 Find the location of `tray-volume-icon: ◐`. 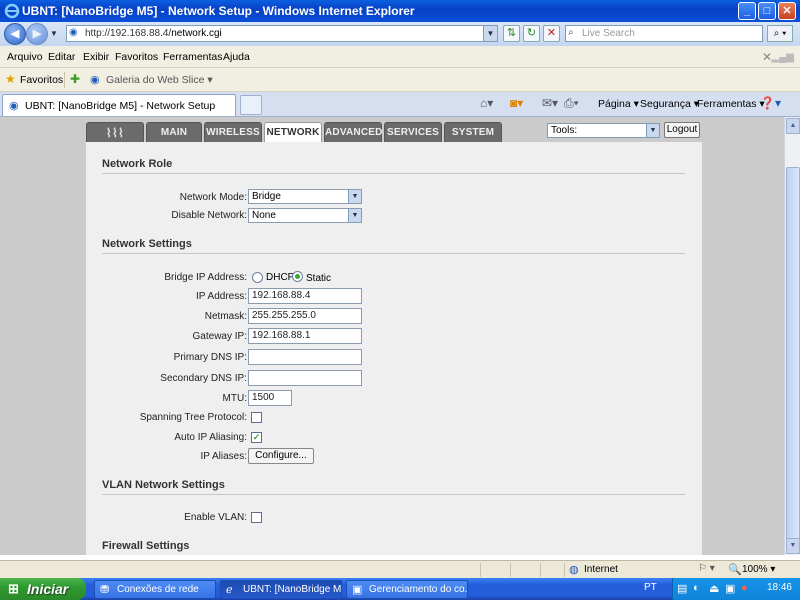

tray-volume-icon: ◐ is located at coordinates (696, 588).